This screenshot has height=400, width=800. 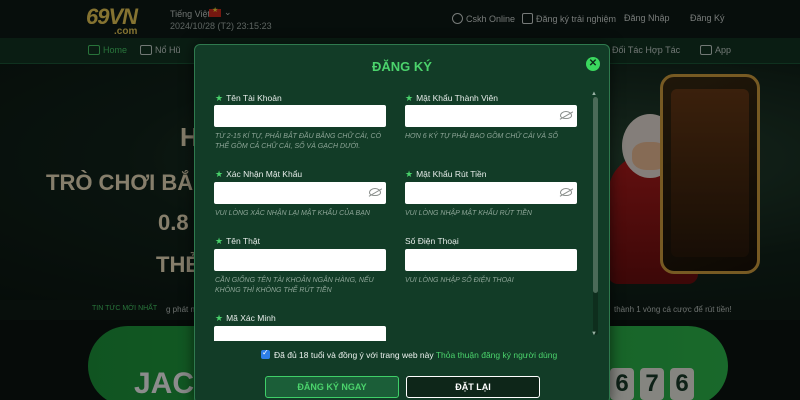 What do you see at coordinates (446, 174) in the screenshot?
I see `withdraw-password-label: ★ Mật Khẩu Rút Tiền` at bounding box center [446, 174].